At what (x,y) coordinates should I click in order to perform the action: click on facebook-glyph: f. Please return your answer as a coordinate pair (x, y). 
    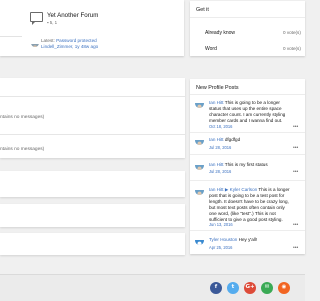
    Looking at the image, I should click on (216, 287).